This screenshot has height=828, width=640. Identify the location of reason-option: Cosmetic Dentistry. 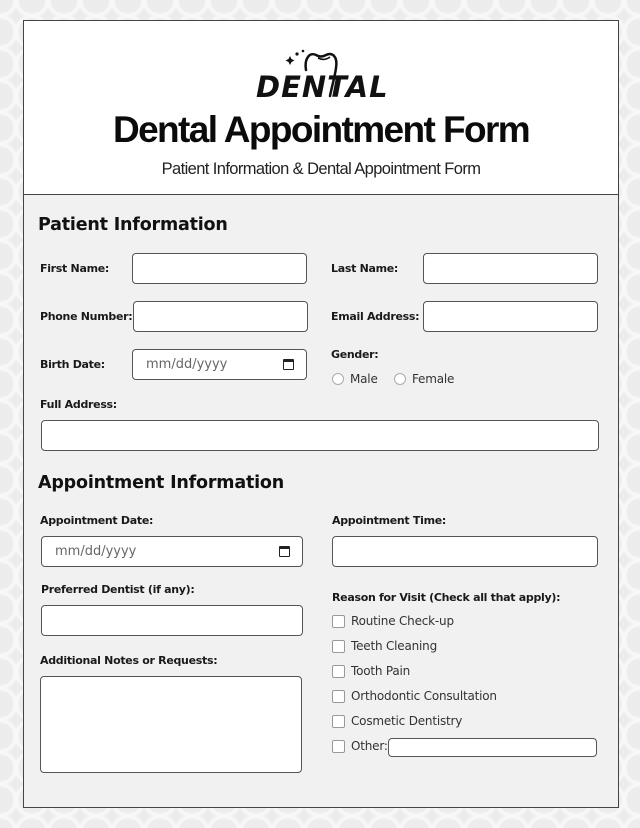
(397, 721).